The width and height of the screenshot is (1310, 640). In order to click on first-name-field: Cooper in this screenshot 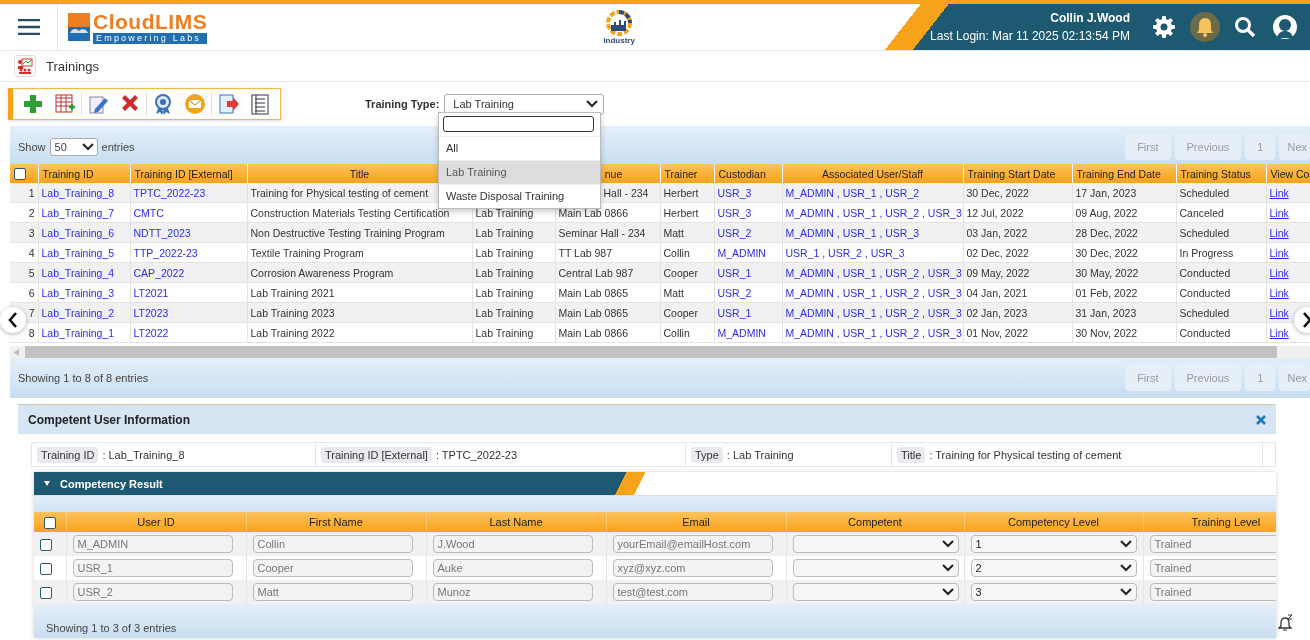, I will do `click(332, 568)`.